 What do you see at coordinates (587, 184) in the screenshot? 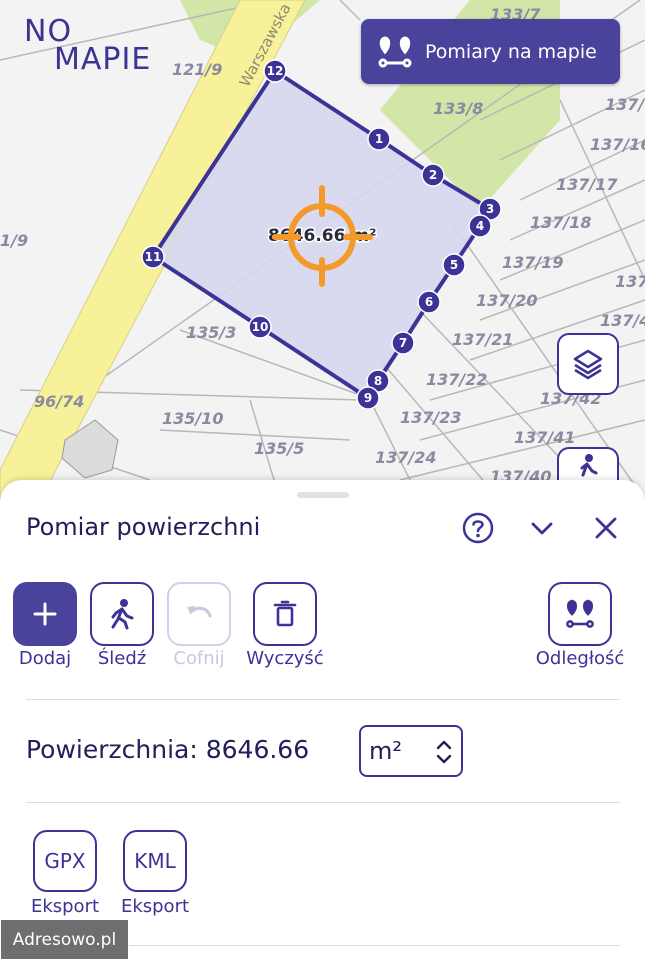
I see `parcel-label: 137/17` at bounding box center [587, 184].